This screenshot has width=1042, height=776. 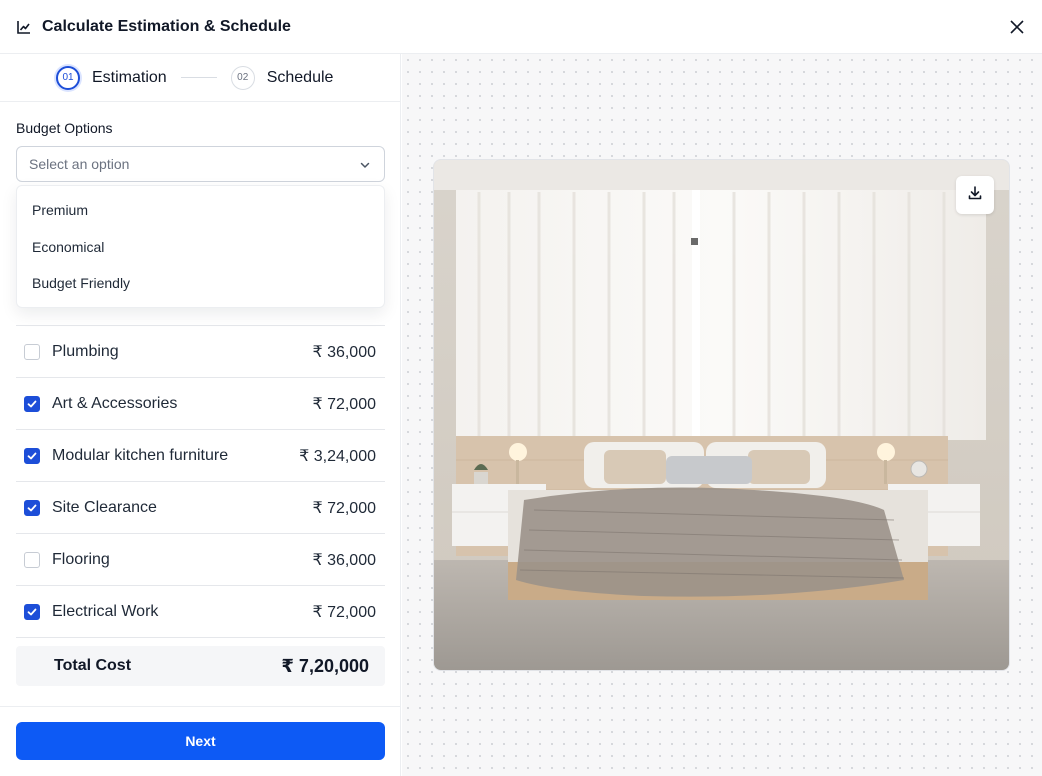 I want to click on chevron-down-icon, so click(x=365, y=165).